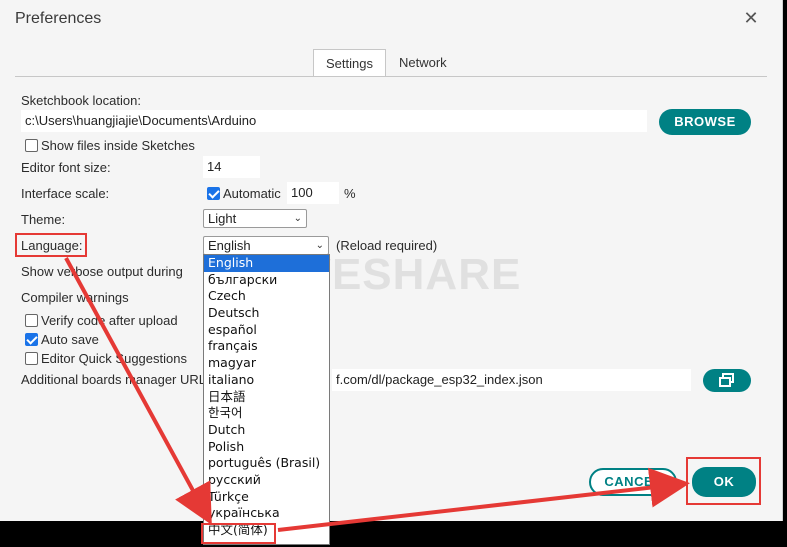 This screenshot has height=547, width=787. What do you see at coordinates (81, 100) in the screenshot?
I see `sketchbook-location-label: Sketchbook location:` at bounding box center [81, 100].